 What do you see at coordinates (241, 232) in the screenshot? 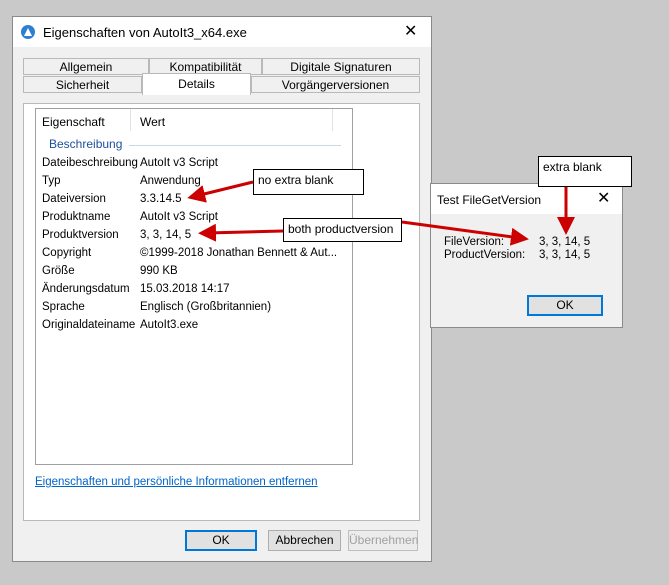
I see `arrow-to-produktversion` at bounding box center [241, 232].